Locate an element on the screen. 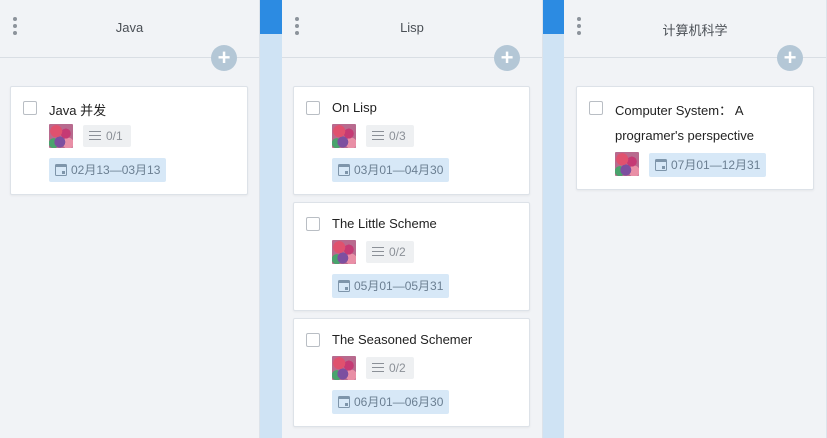 The width and height of the screenshot is (827, 438). checklist-badge: 0/3 is located at coordinates (390, 136).